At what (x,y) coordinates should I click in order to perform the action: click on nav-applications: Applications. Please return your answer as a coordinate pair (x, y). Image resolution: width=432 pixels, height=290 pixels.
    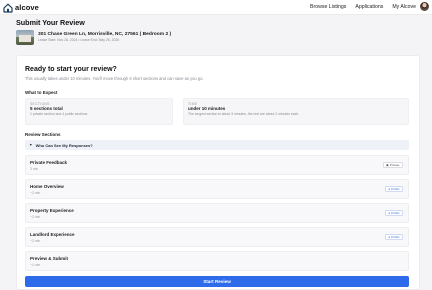
    Looking at the image, I should click on (369, 7).